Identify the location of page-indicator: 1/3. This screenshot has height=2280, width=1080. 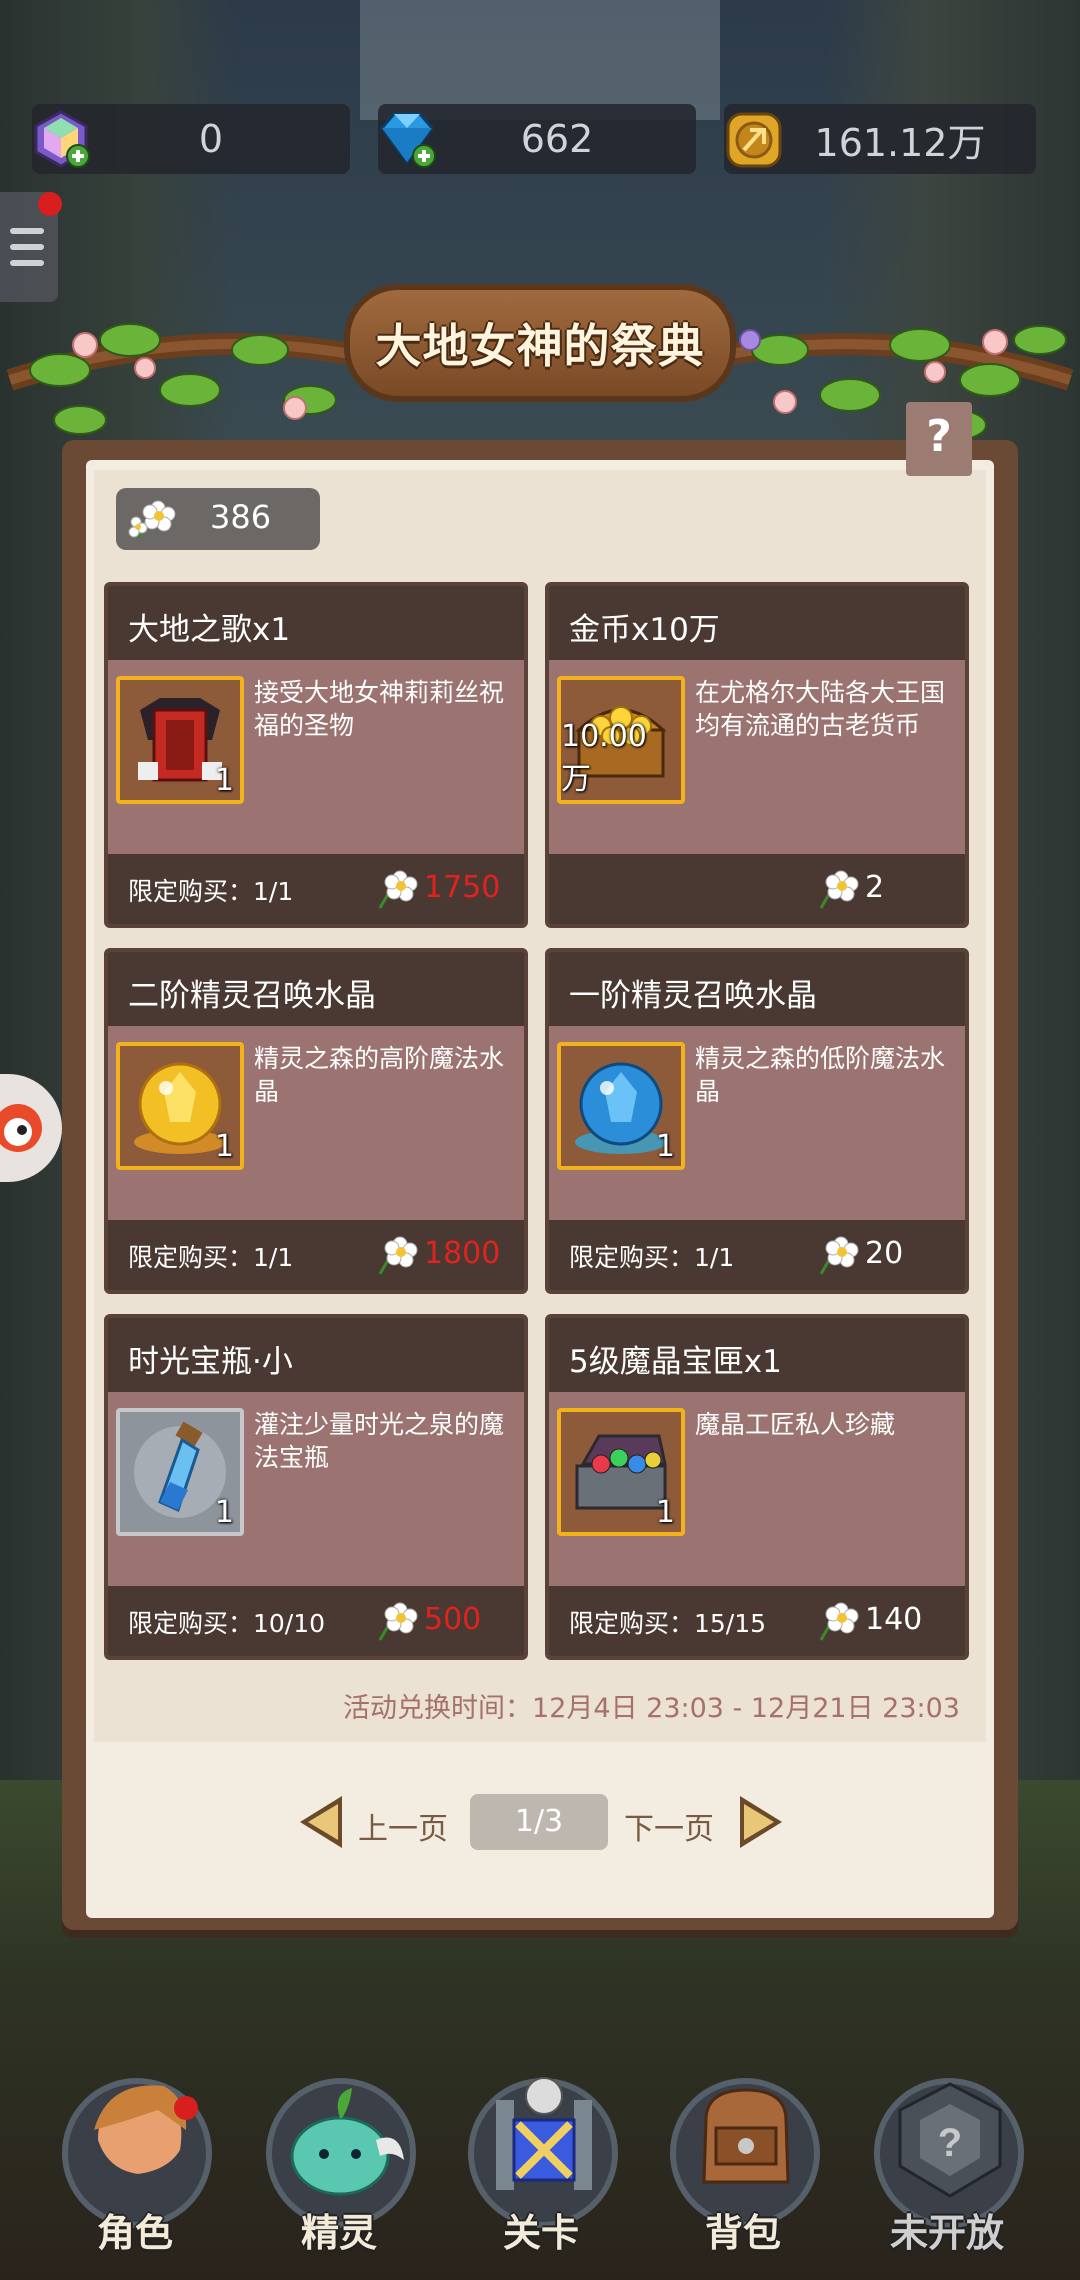
(539, 1822).